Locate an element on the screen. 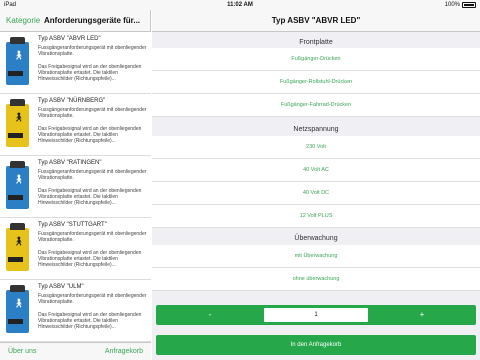 The image size is (480, 360). back-button: Kategorie is located at coordinates (23, 21).